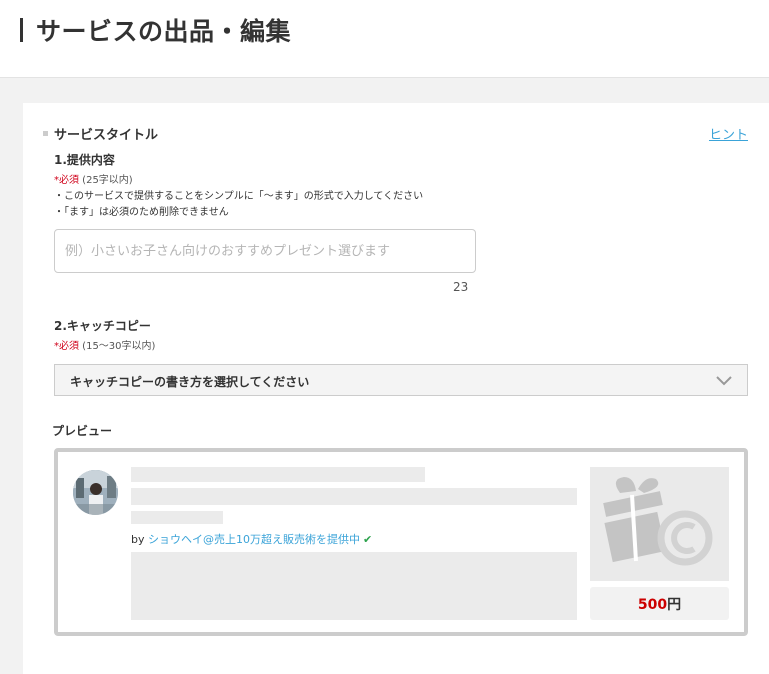 The height and width of the screenshot is (674, 769). What do you see at coordinates (84, 160) in the screenshot?
I see `field-label-content: 1.提供内容` at bounding box center [84, 160].